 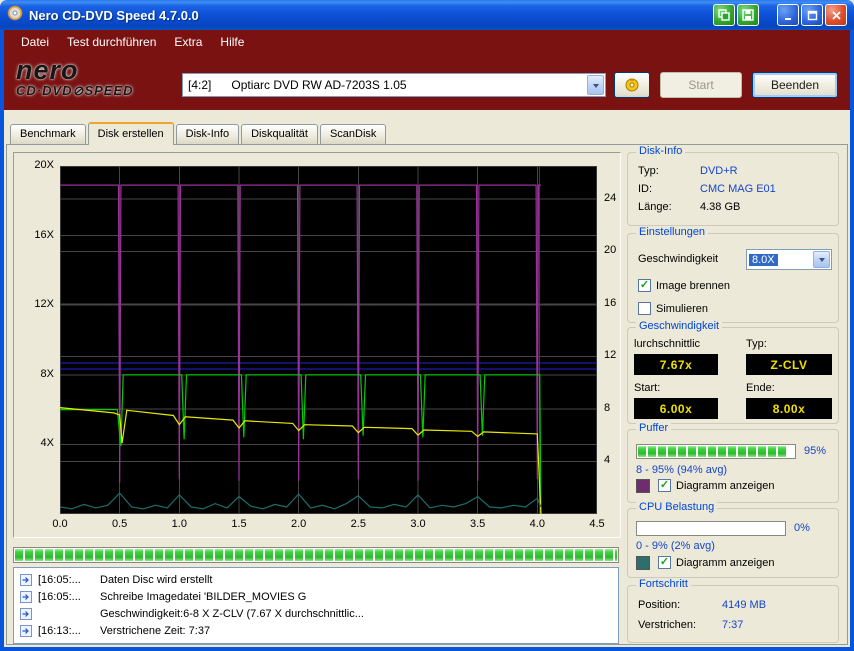 I want to click on axis-tick-label: 12X, so click(x=44, y=304).